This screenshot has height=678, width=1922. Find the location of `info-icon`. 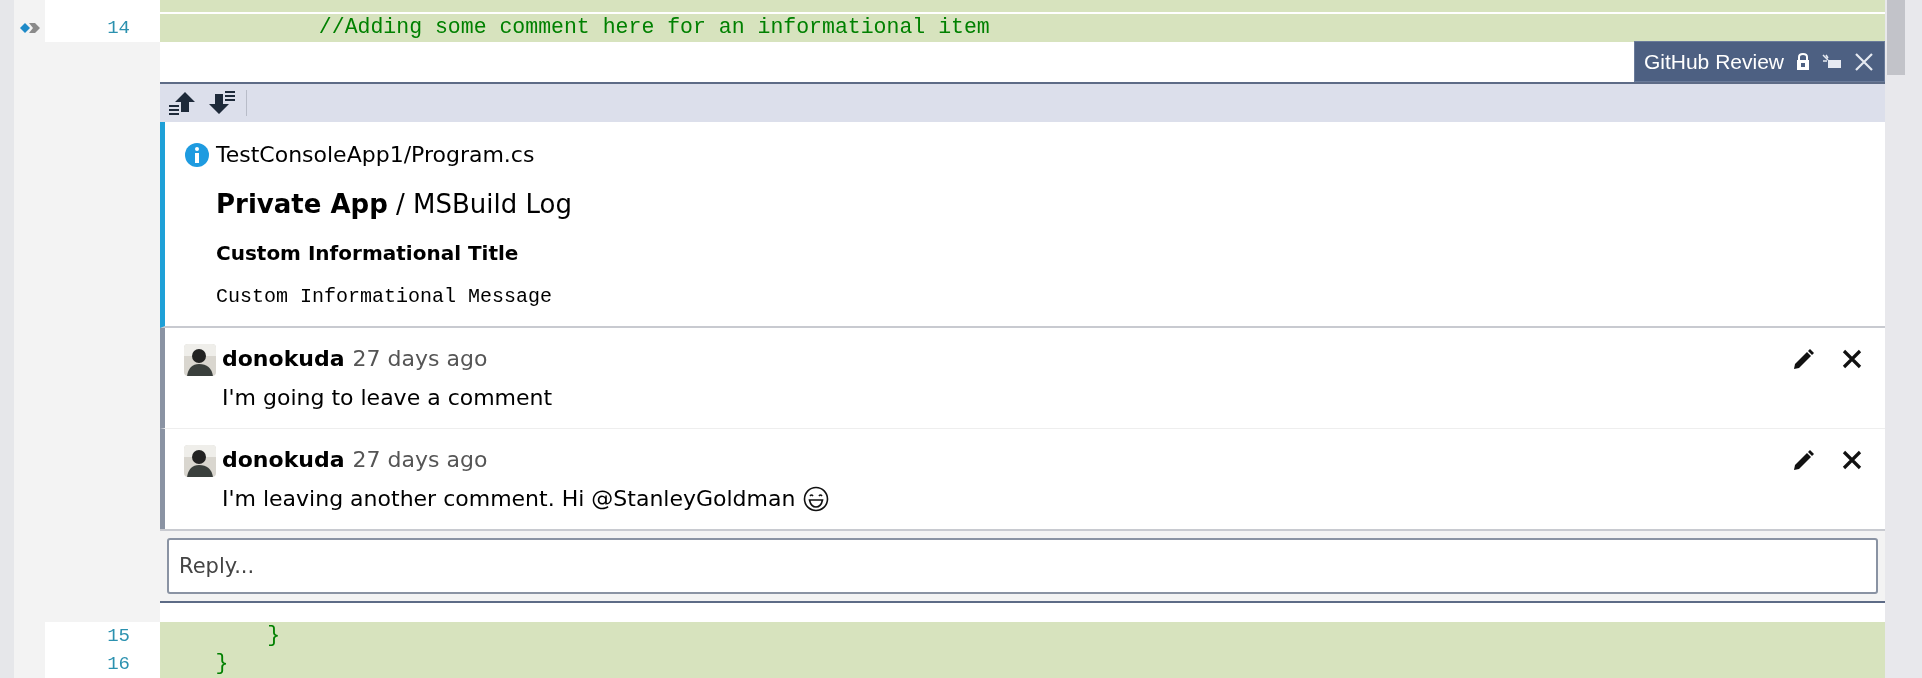

info-icon is located at coordinates (197, 154).